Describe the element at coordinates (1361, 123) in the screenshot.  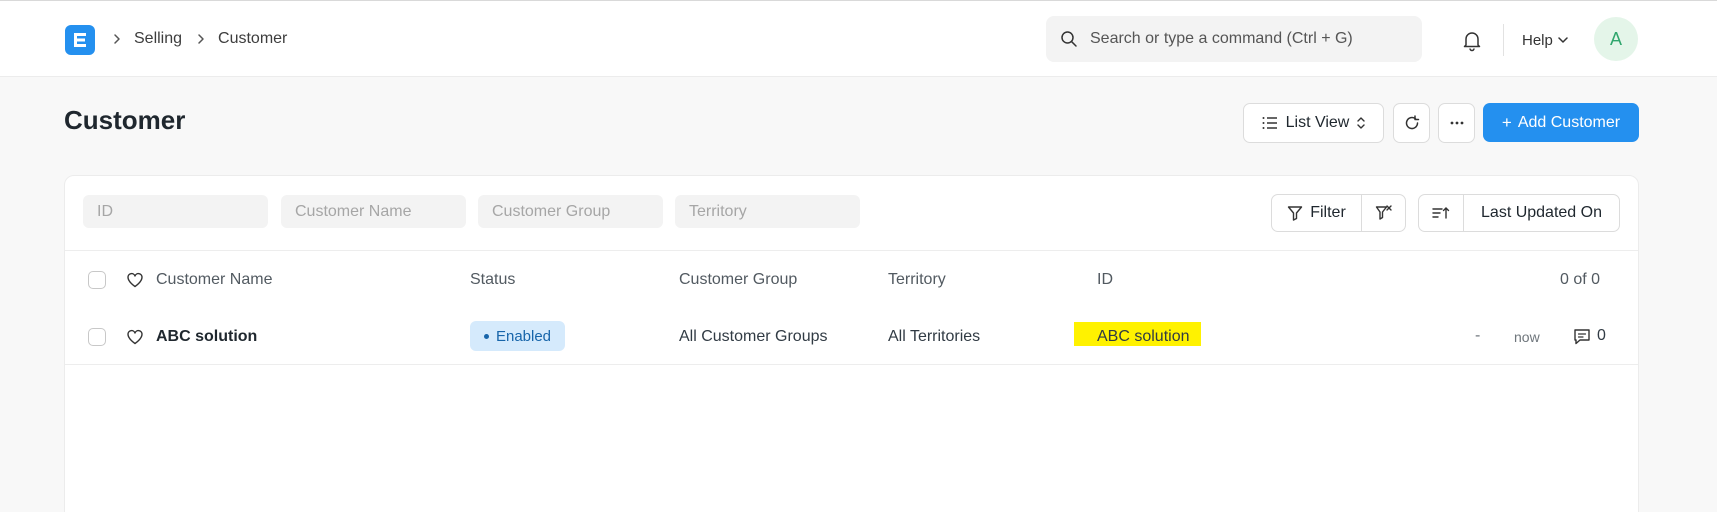
I see `sort-updown-icon` at that location.